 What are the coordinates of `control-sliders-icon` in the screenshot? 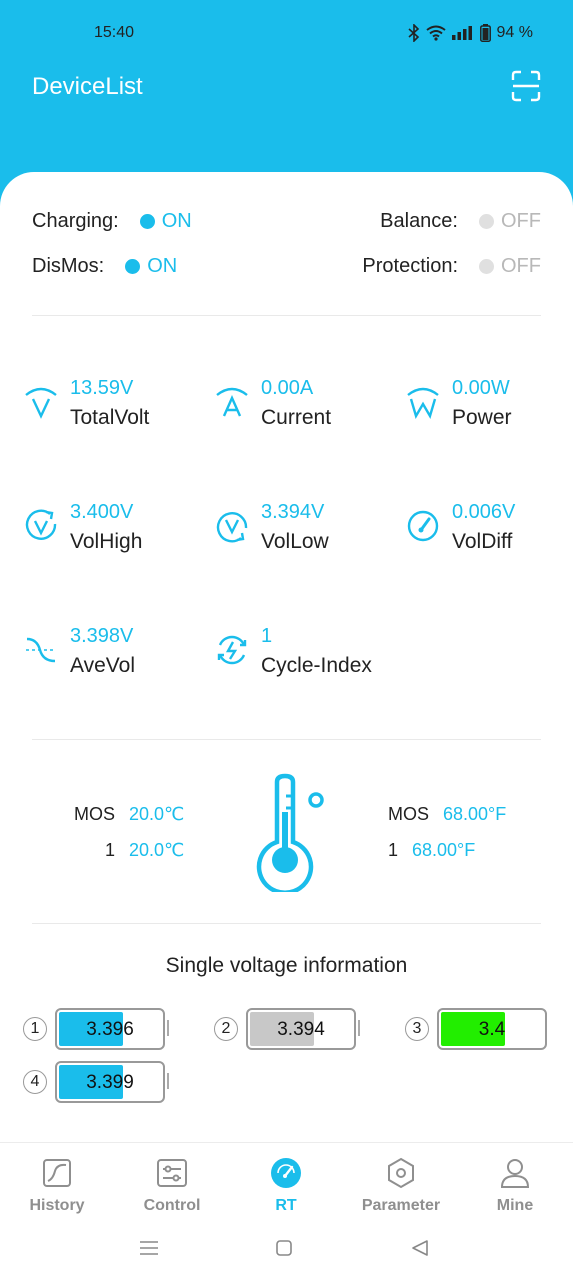 It's located at (172, 1173).